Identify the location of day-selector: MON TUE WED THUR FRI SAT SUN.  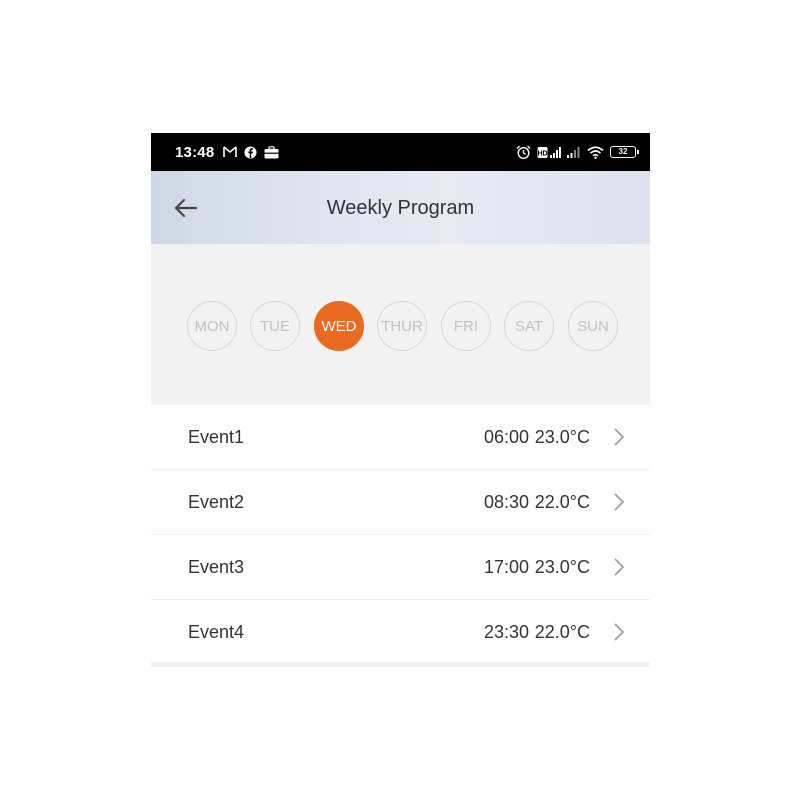
(400, 324).